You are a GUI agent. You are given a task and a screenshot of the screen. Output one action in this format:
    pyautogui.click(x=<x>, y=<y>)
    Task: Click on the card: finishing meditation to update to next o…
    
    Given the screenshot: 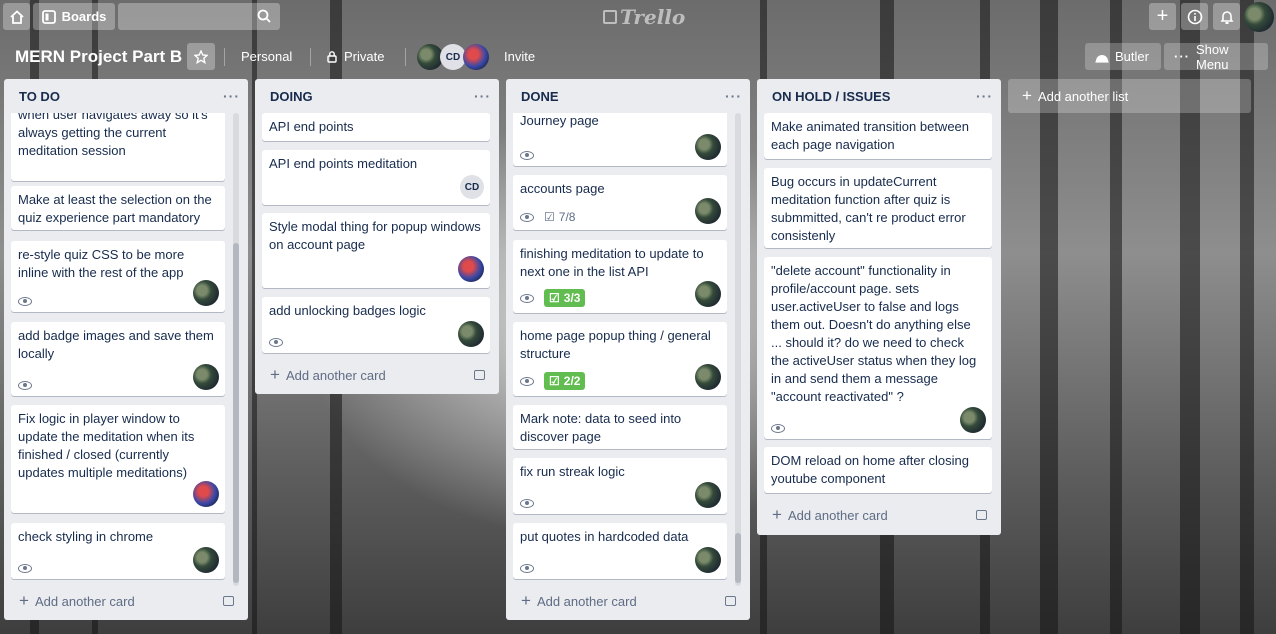 What is the action you would take?
    pyautogui.click(x=620, y=276)
    